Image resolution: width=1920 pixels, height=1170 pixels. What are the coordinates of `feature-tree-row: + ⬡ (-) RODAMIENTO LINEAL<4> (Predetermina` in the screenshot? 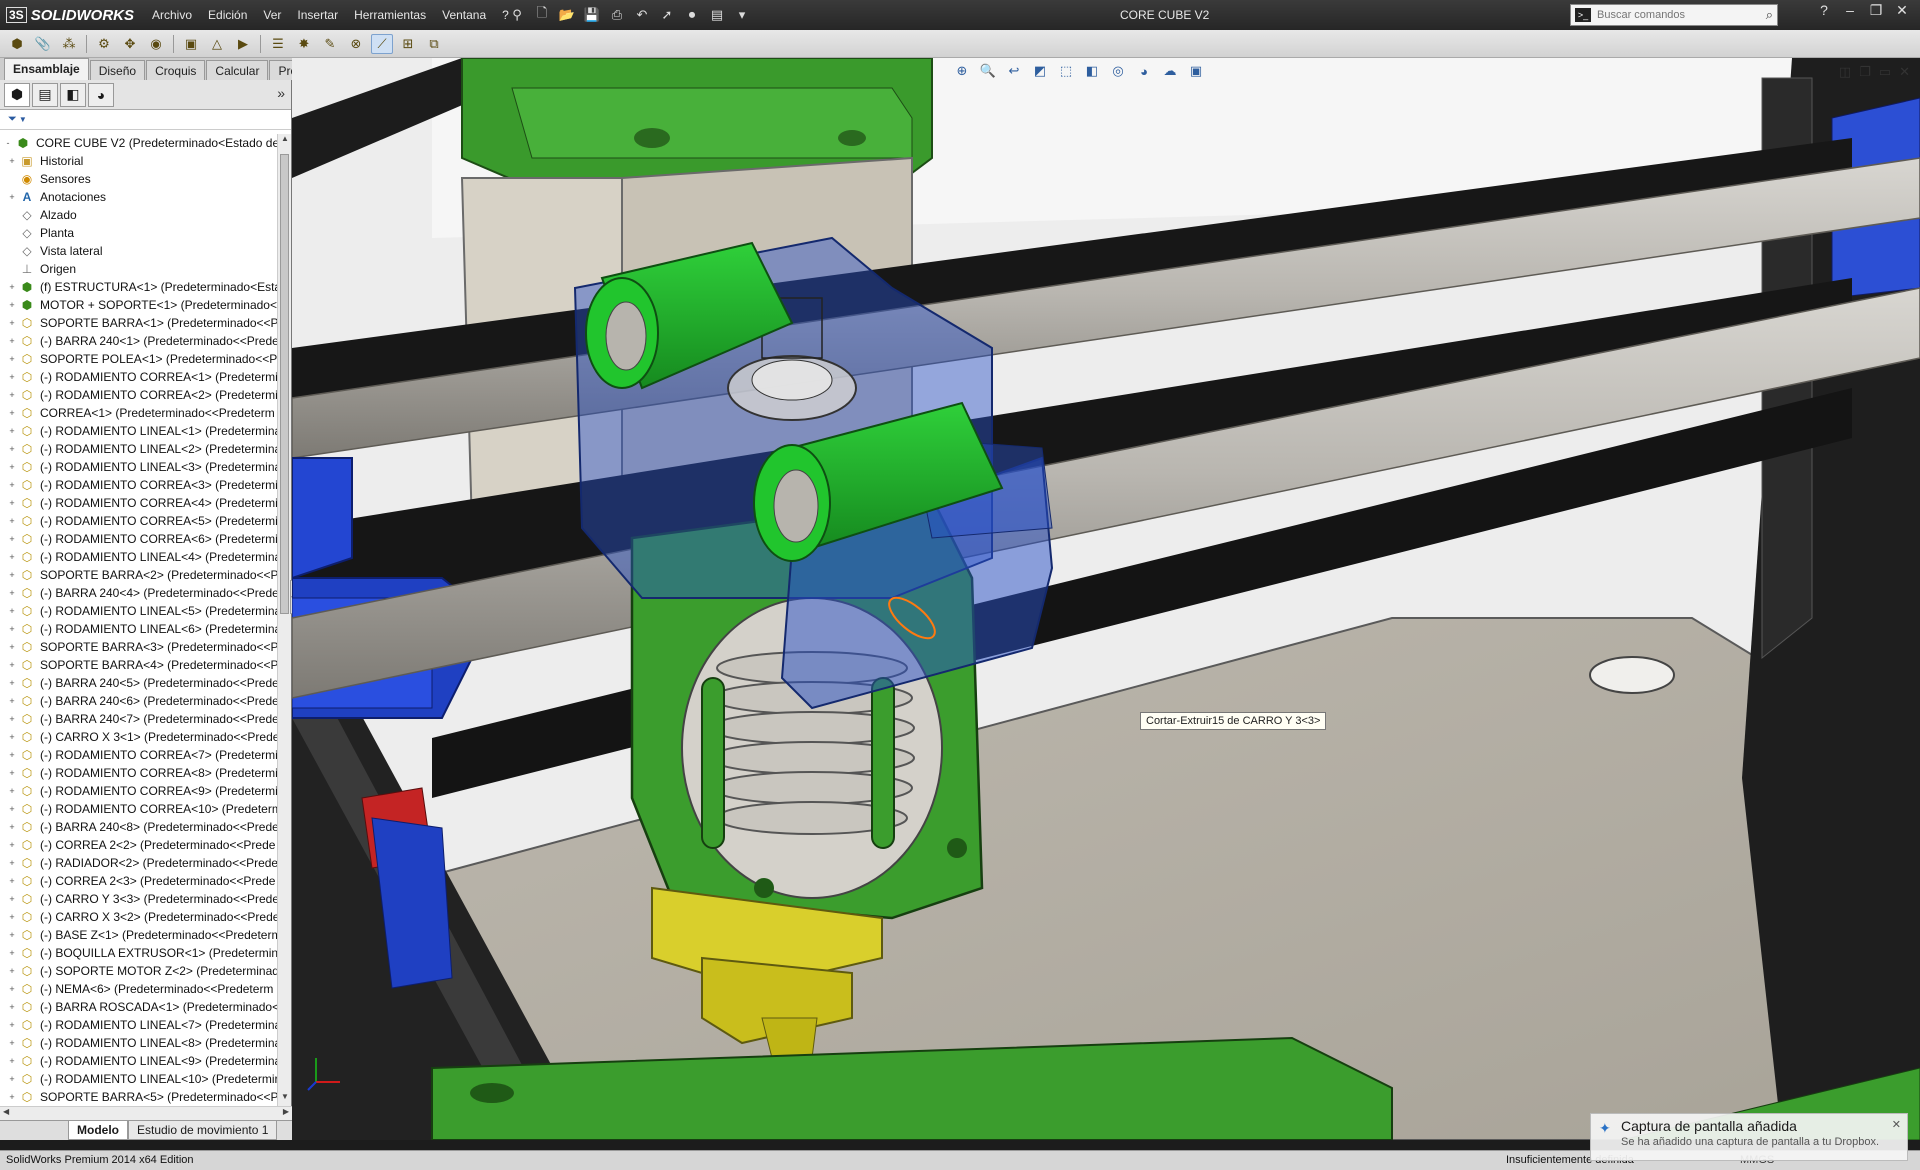 It's located at (139, 557).